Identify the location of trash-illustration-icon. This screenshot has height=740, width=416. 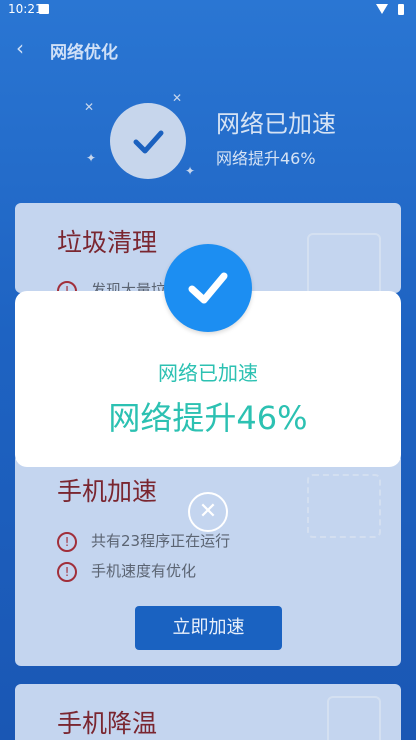
(344, 263).